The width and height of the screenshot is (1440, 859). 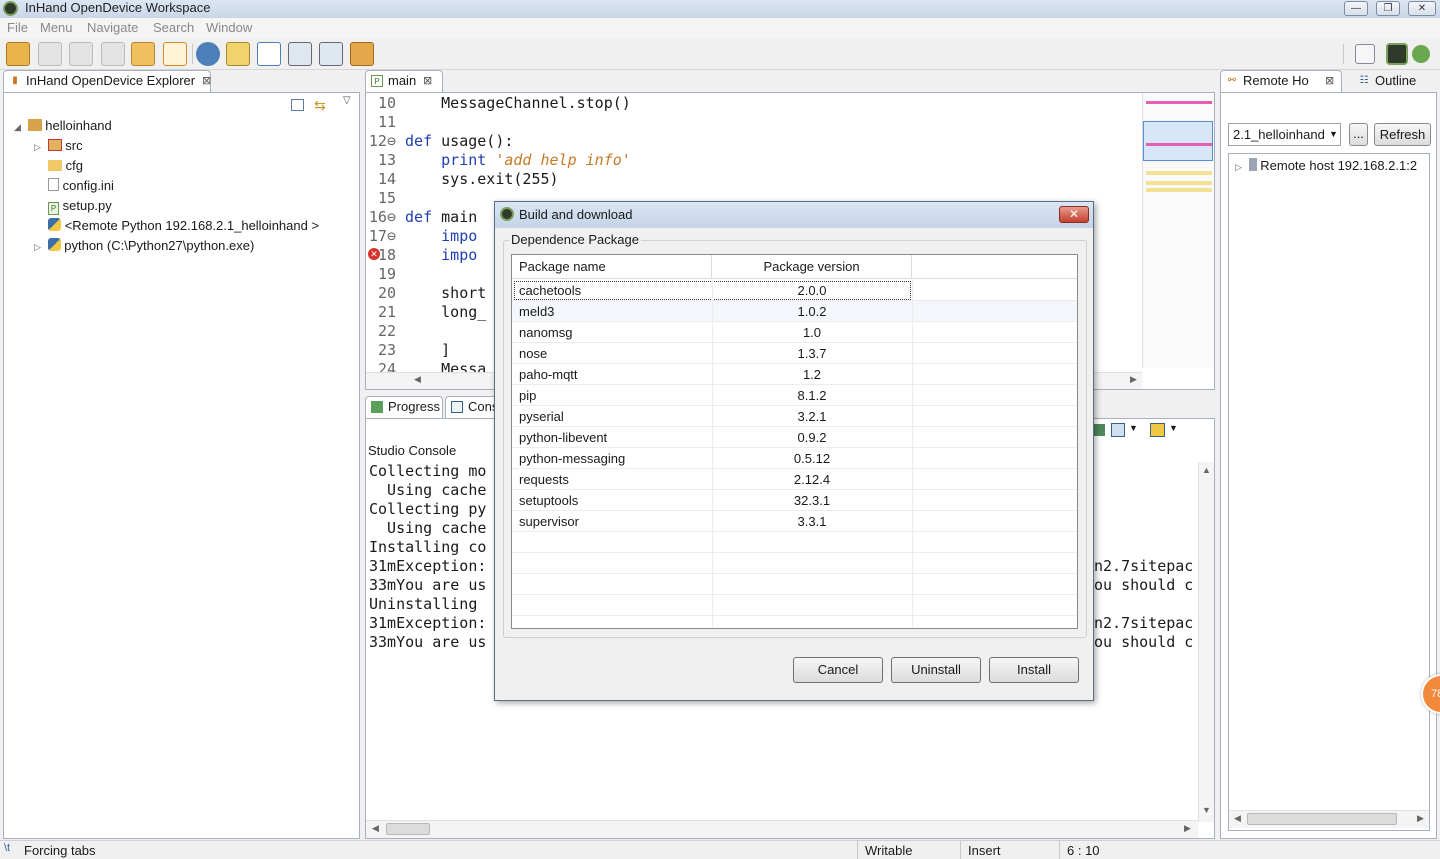 I want to click on code-line: 15, so click(x=385, y=198).